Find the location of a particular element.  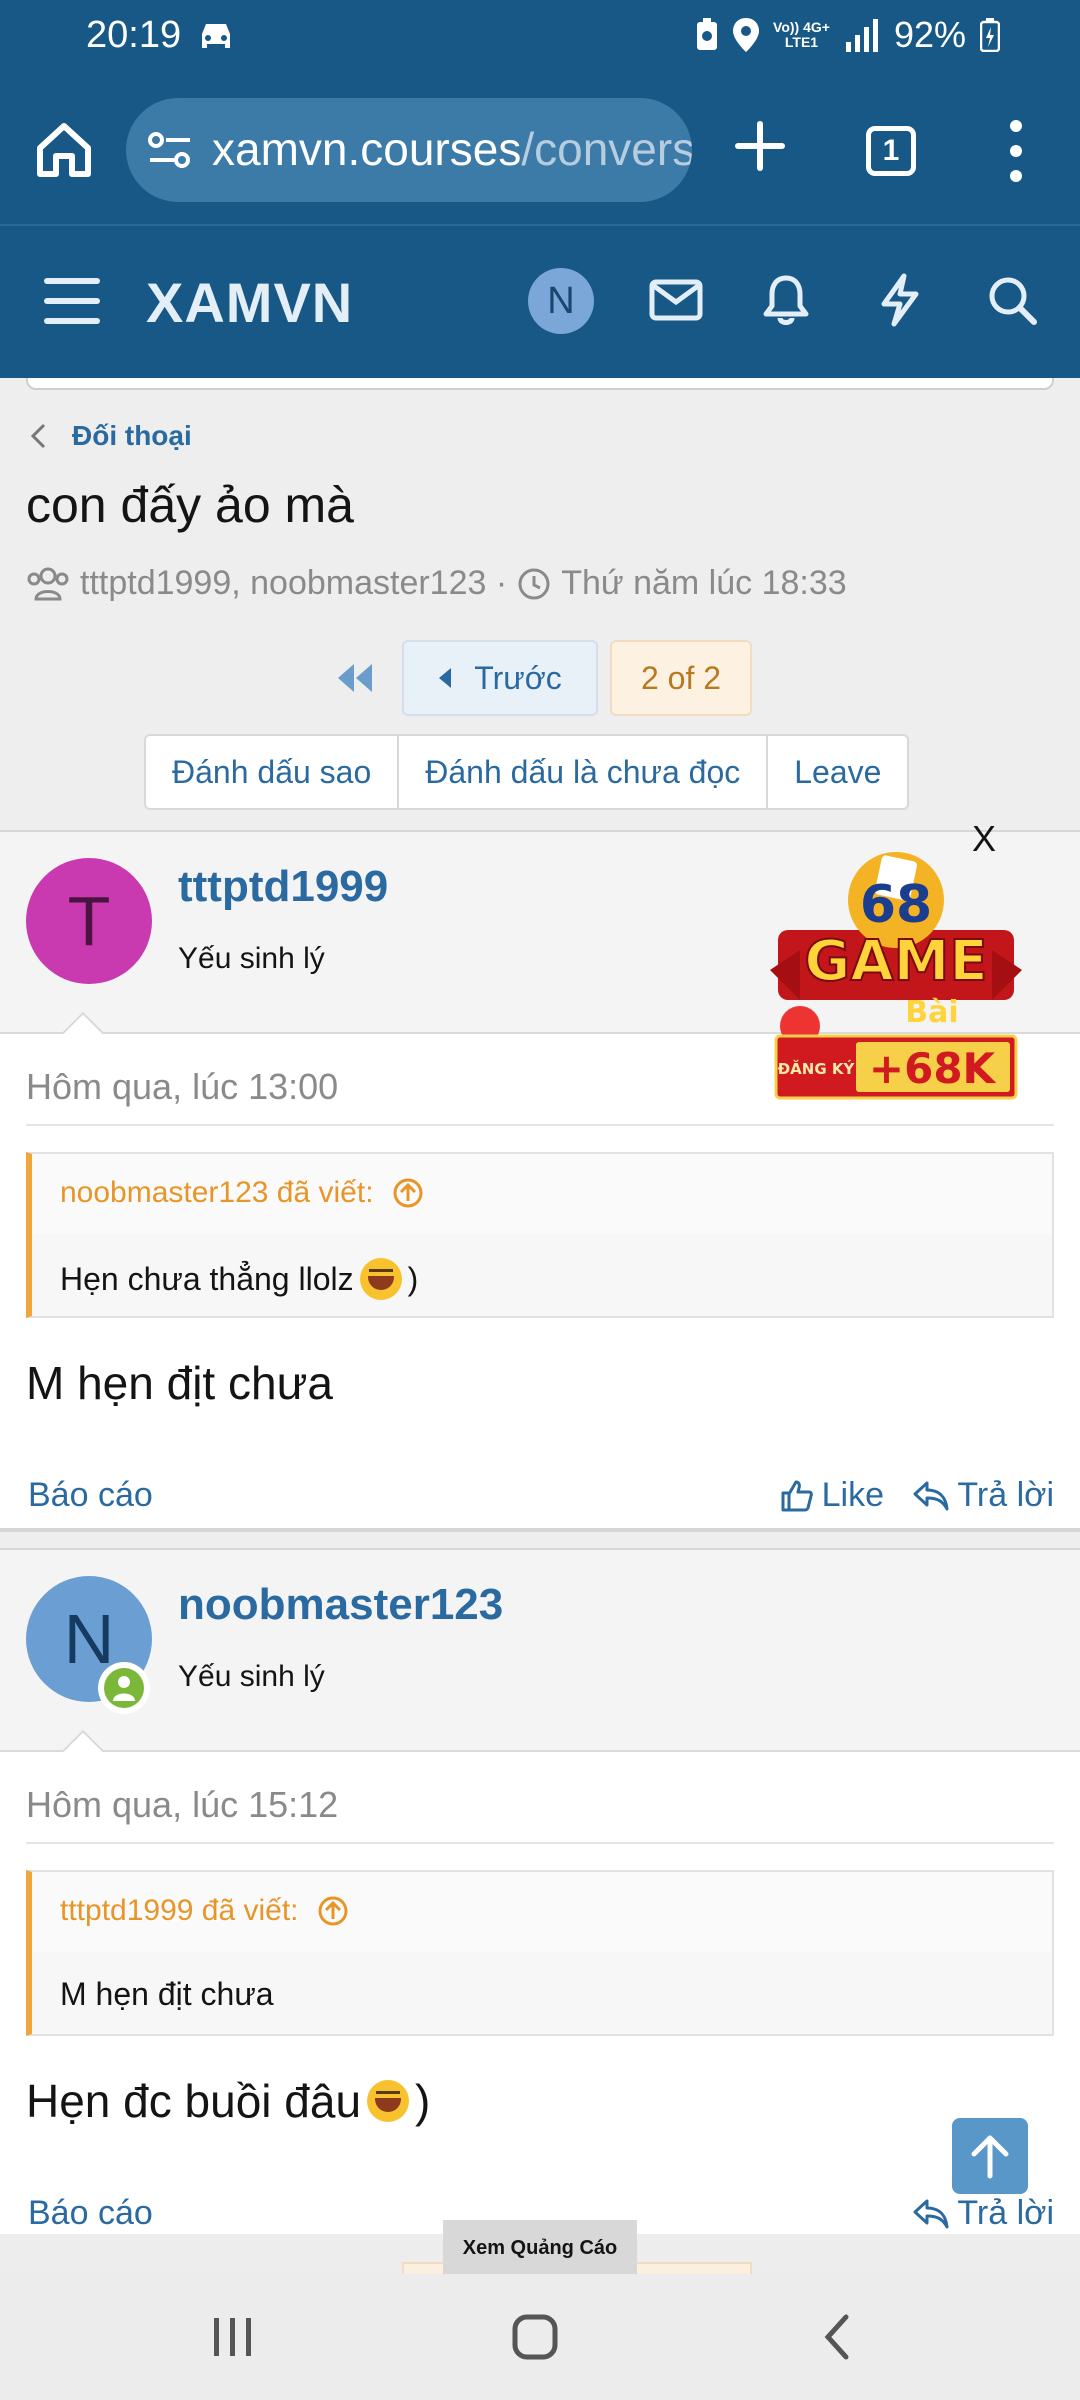

star-button: Đánh dấu sao is located at coordinates (273, 772).